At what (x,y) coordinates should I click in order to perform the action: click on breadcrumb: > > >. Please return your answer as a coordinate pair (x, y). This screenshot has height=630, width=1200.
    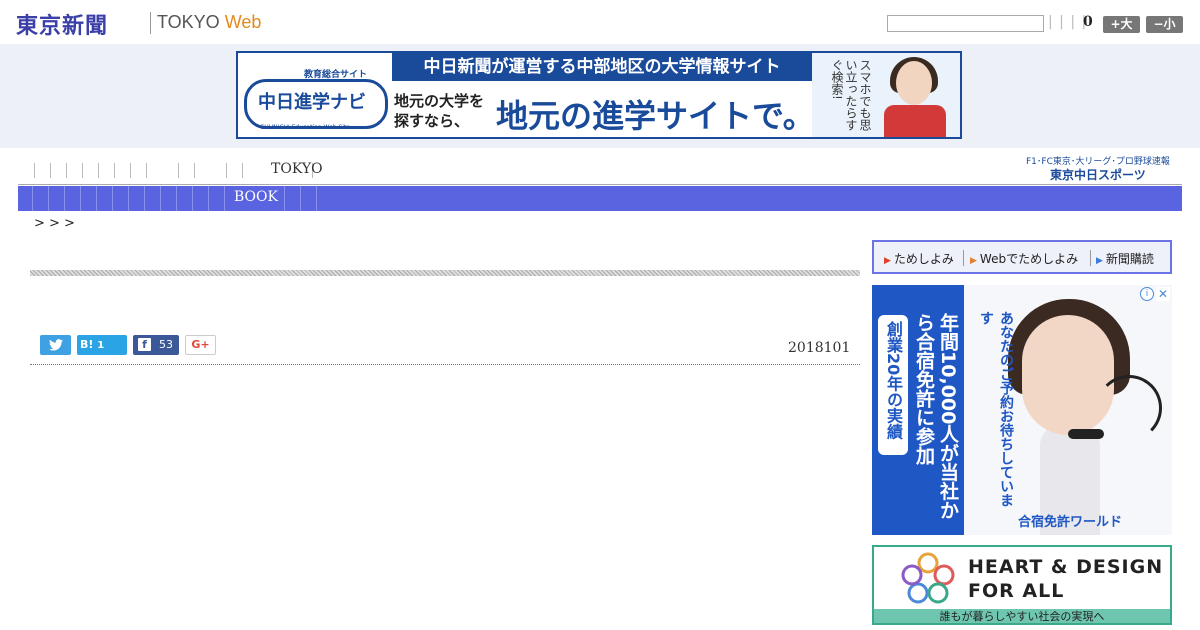
    Looking at the image, I should click on (54, 223).